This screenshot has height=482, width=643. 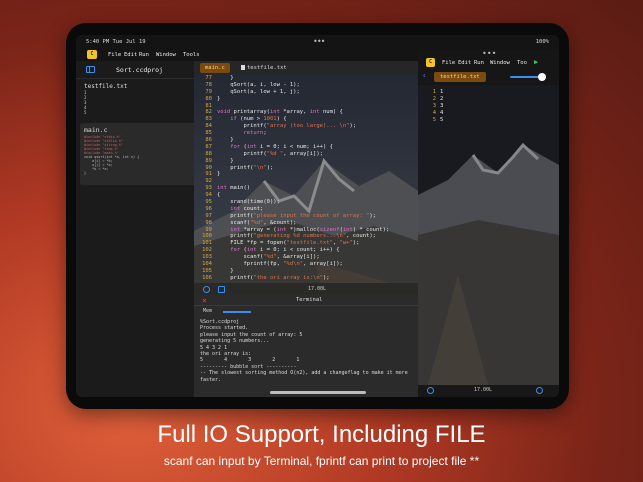 What do you see at coordinates (208, 91) in the screenshot?
I see `line-number: 79` at bounding box center [208, 91].